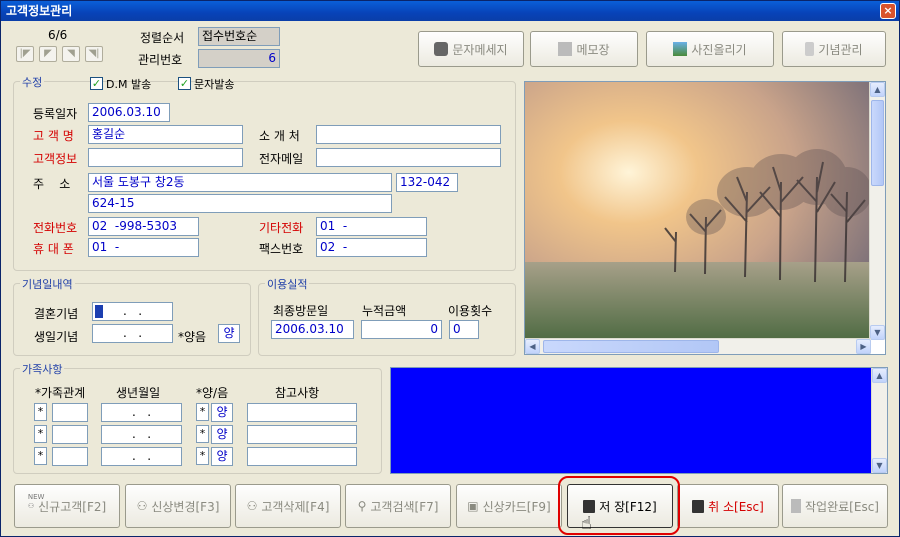 The width and height of the screenshot is (900, 537). I want to click on reg-date-field: 2006.03.10, so click(129, 112).